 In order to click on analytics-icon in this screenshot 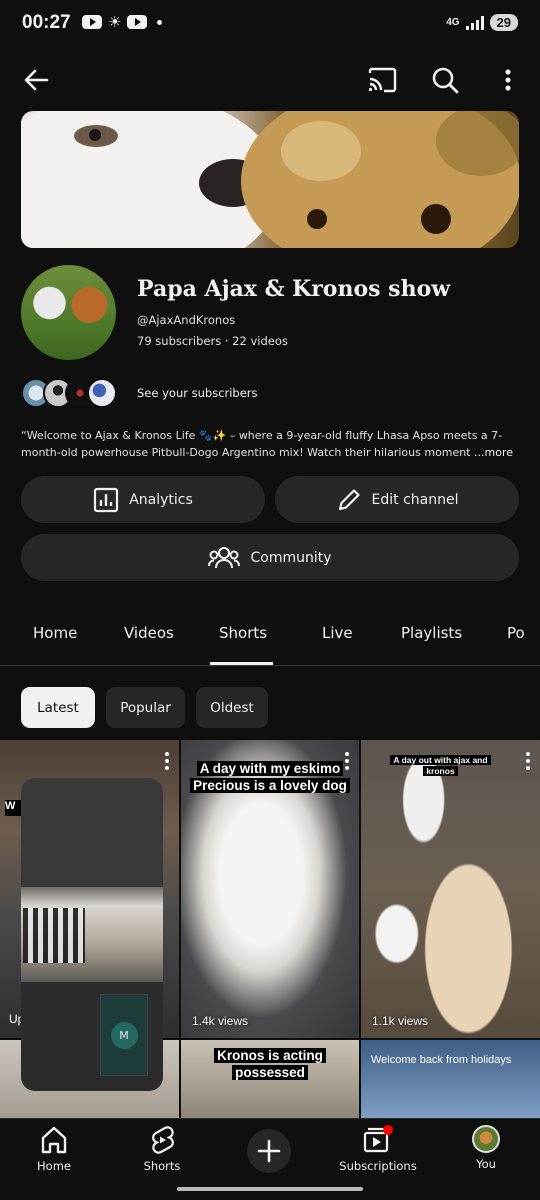, I will do `click(106, 499)`.